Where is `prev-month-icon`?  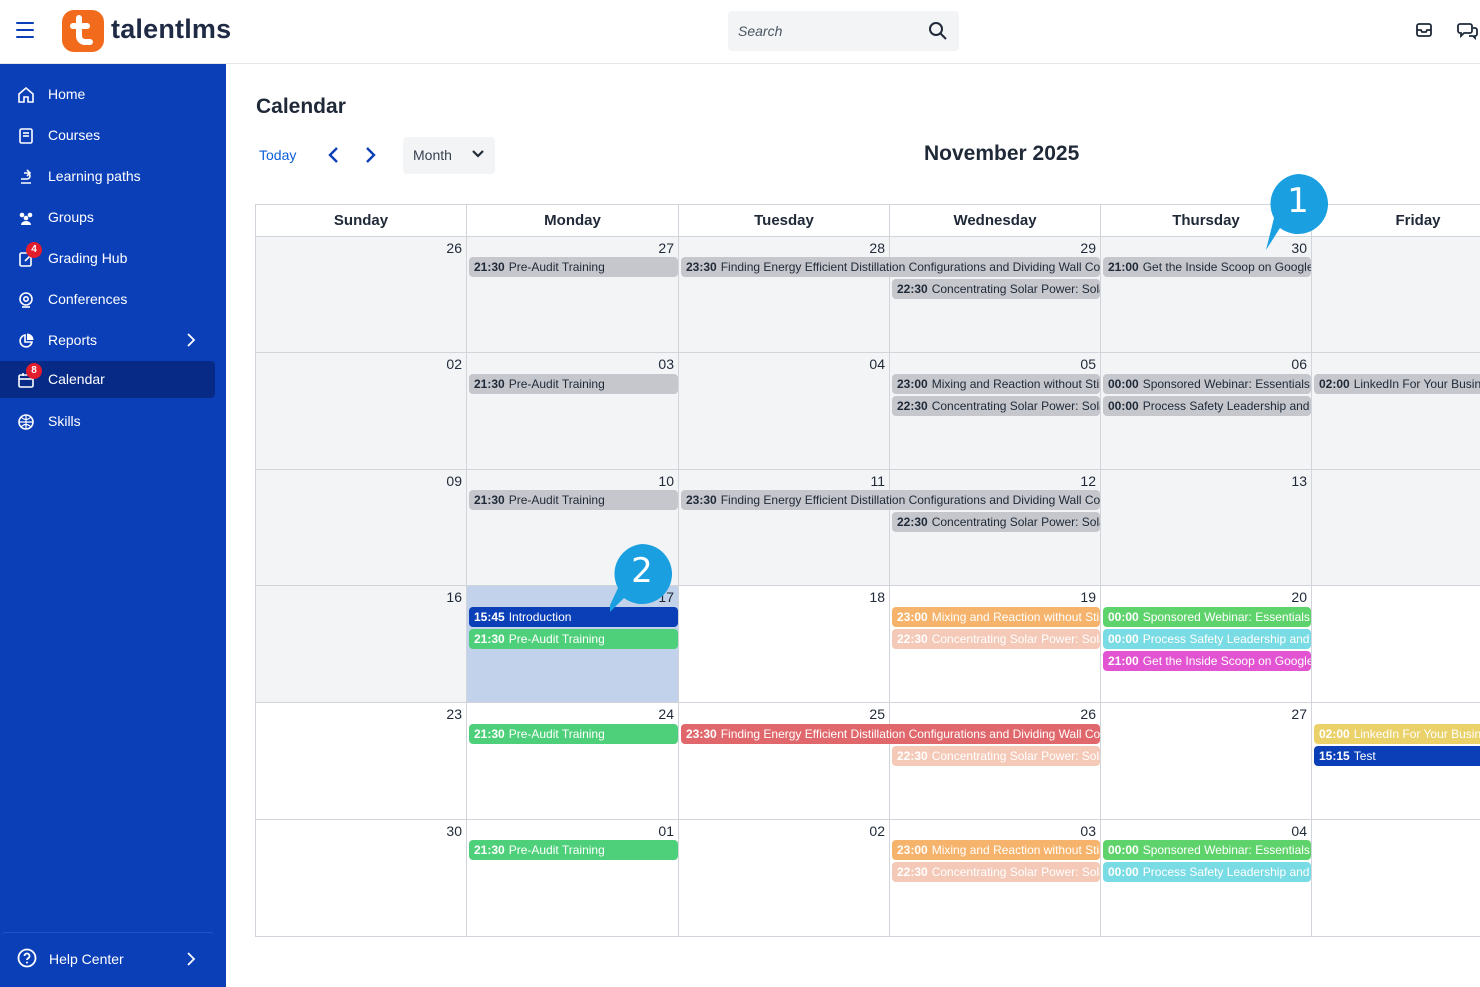 prev-month-icon is located at coordinates (334, 155).